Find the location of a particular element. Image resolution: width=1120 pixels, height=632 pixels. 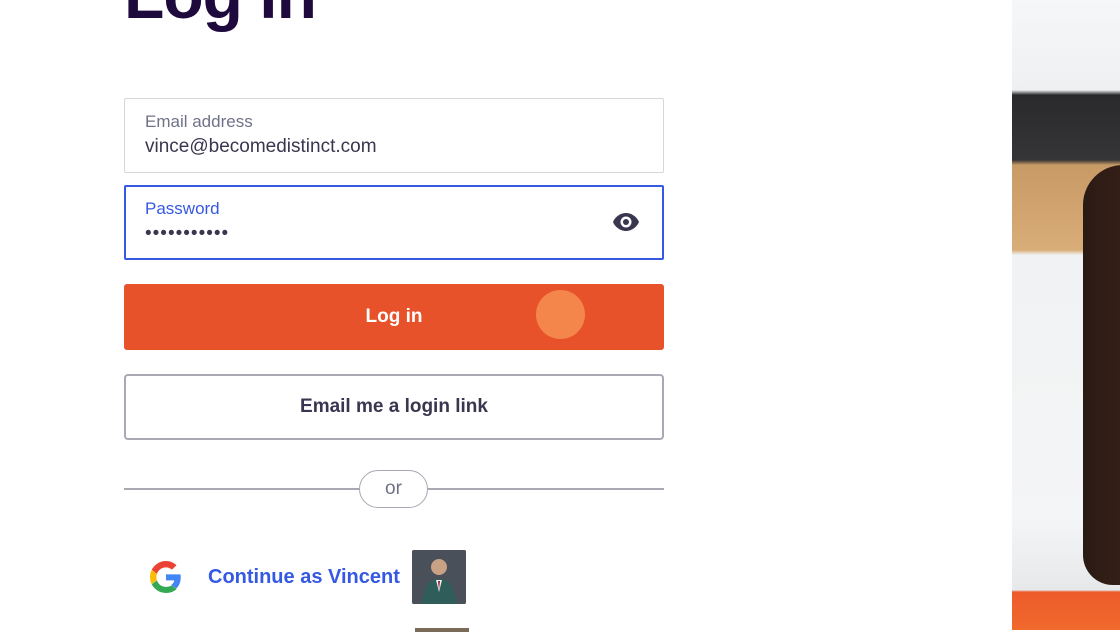

click-indicator is located at coordinates (560, 314).